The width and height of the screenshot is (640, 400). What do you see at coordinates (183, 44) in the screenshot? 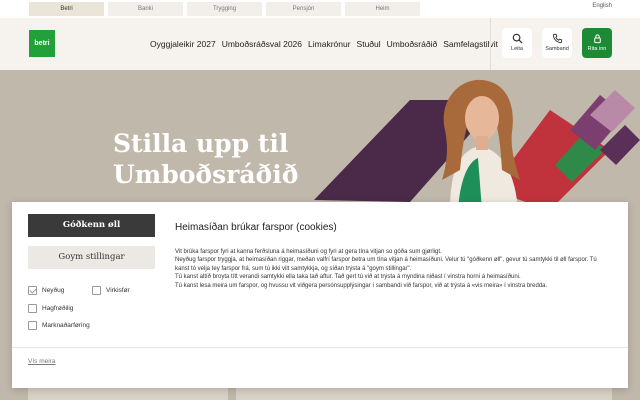
I see `nav-item-oyggjaleikir: Oyggjaleikir 2027` at bounding box center [183, 44].